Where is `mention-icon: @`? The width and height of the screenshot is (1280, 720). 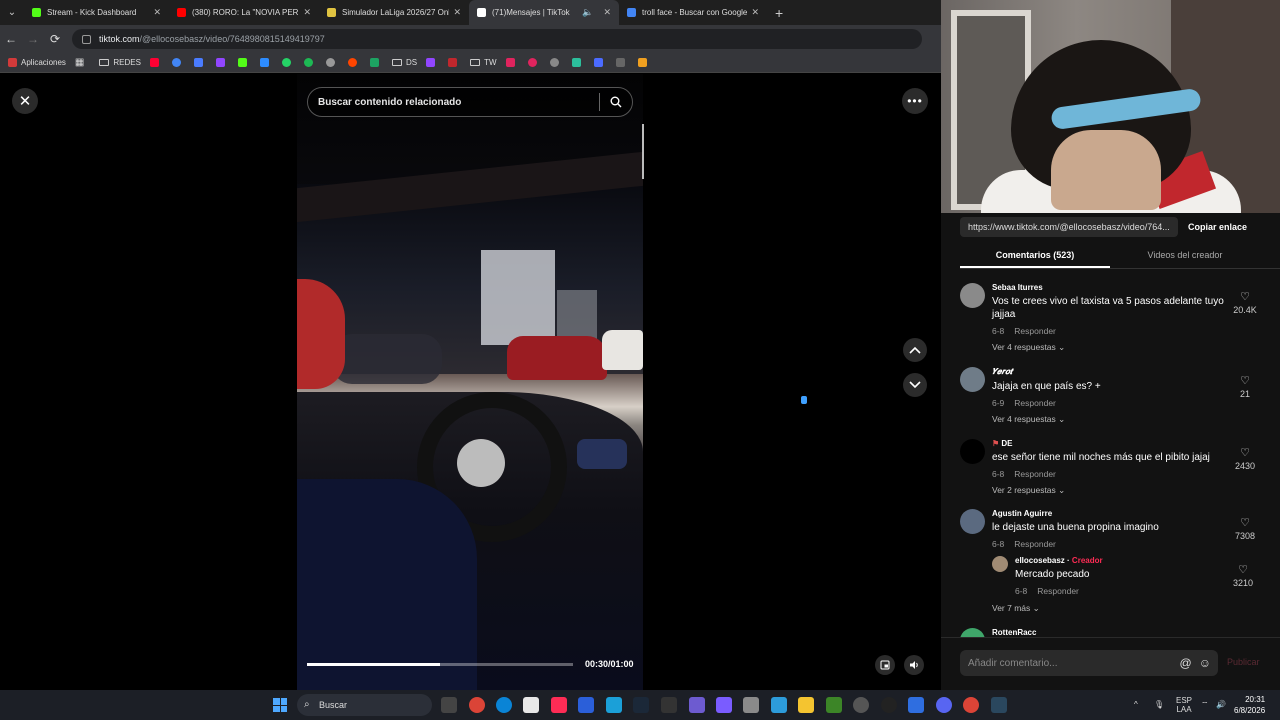 mention-icon: @ is located at coordinates (1186, 663).